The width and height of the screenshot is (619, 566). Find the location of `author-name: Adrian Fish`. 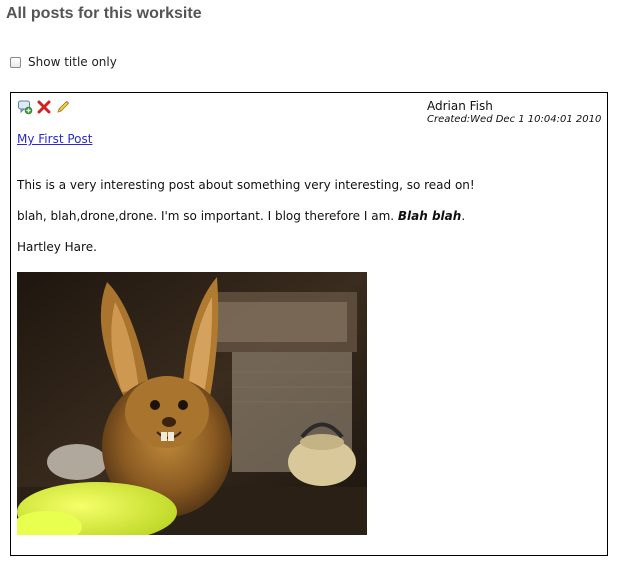

author-name: Adrian Fish is located at coordinates (460, 106).